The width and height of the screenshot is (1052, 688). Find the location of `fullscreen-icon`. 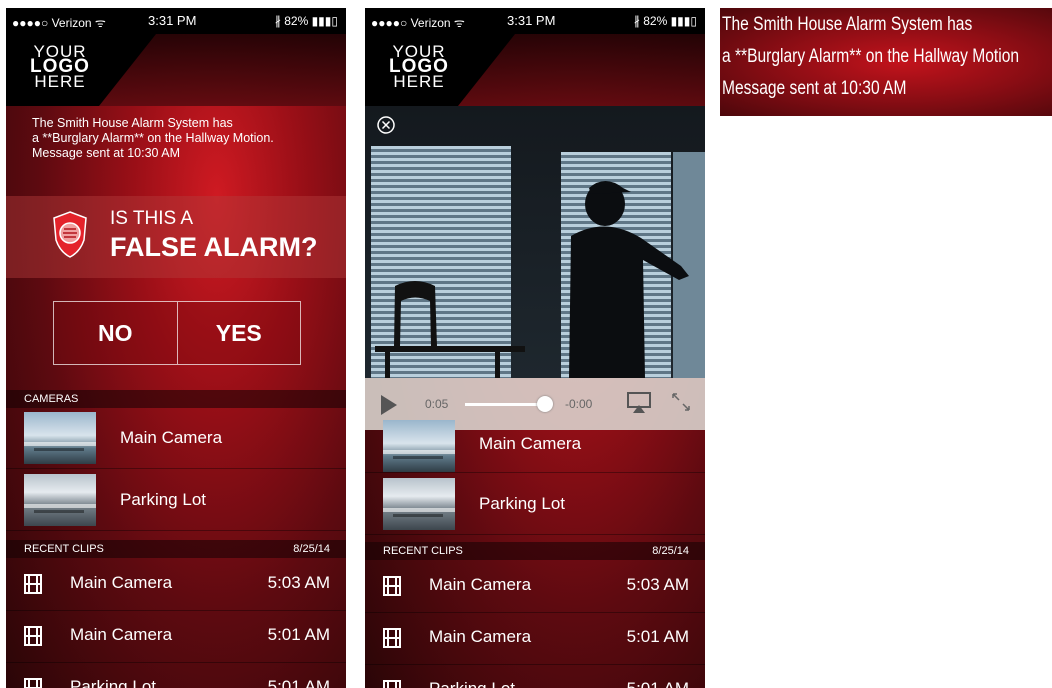

fullscreen-icon is located at coordinates (681, 402).